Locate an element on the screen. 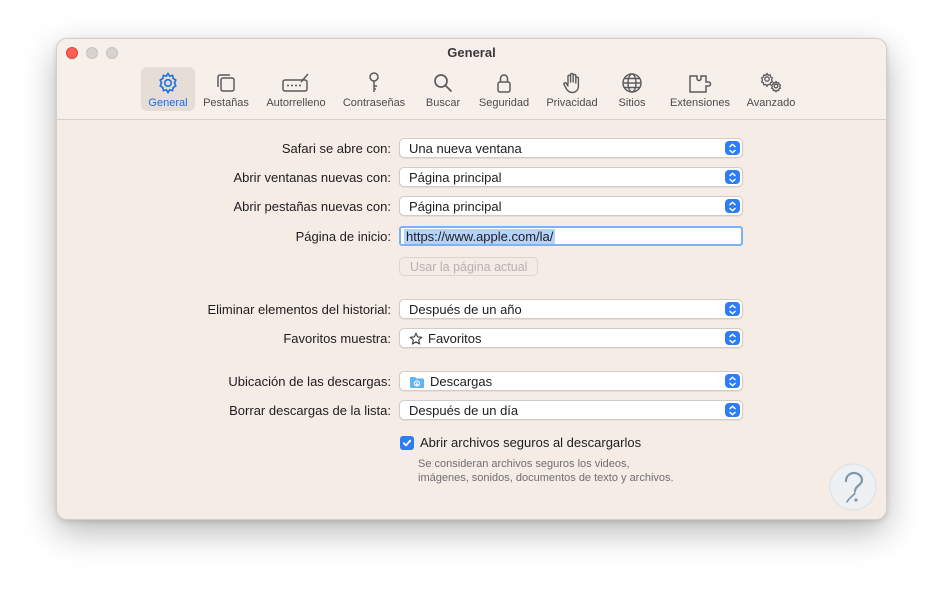 This screenshot has height=592, width=941. downloads-folder-icon is located at coordinates (417, 382).